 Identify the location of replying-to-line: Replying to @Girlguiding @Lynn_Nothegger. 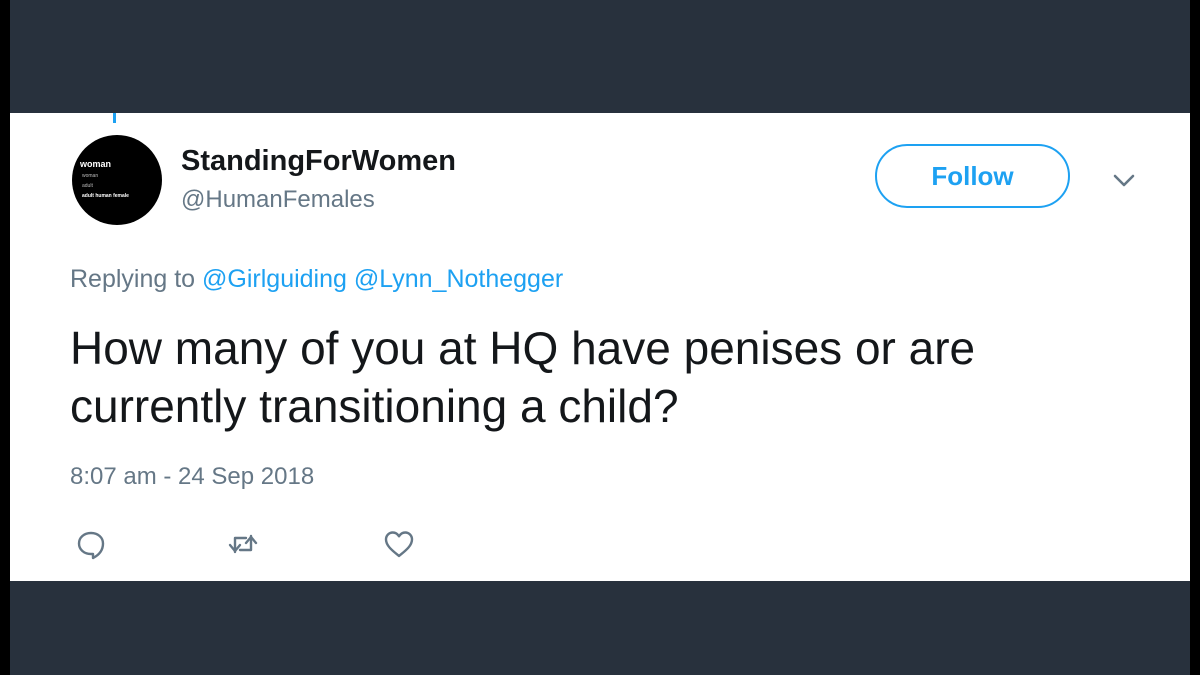
(316, 279).